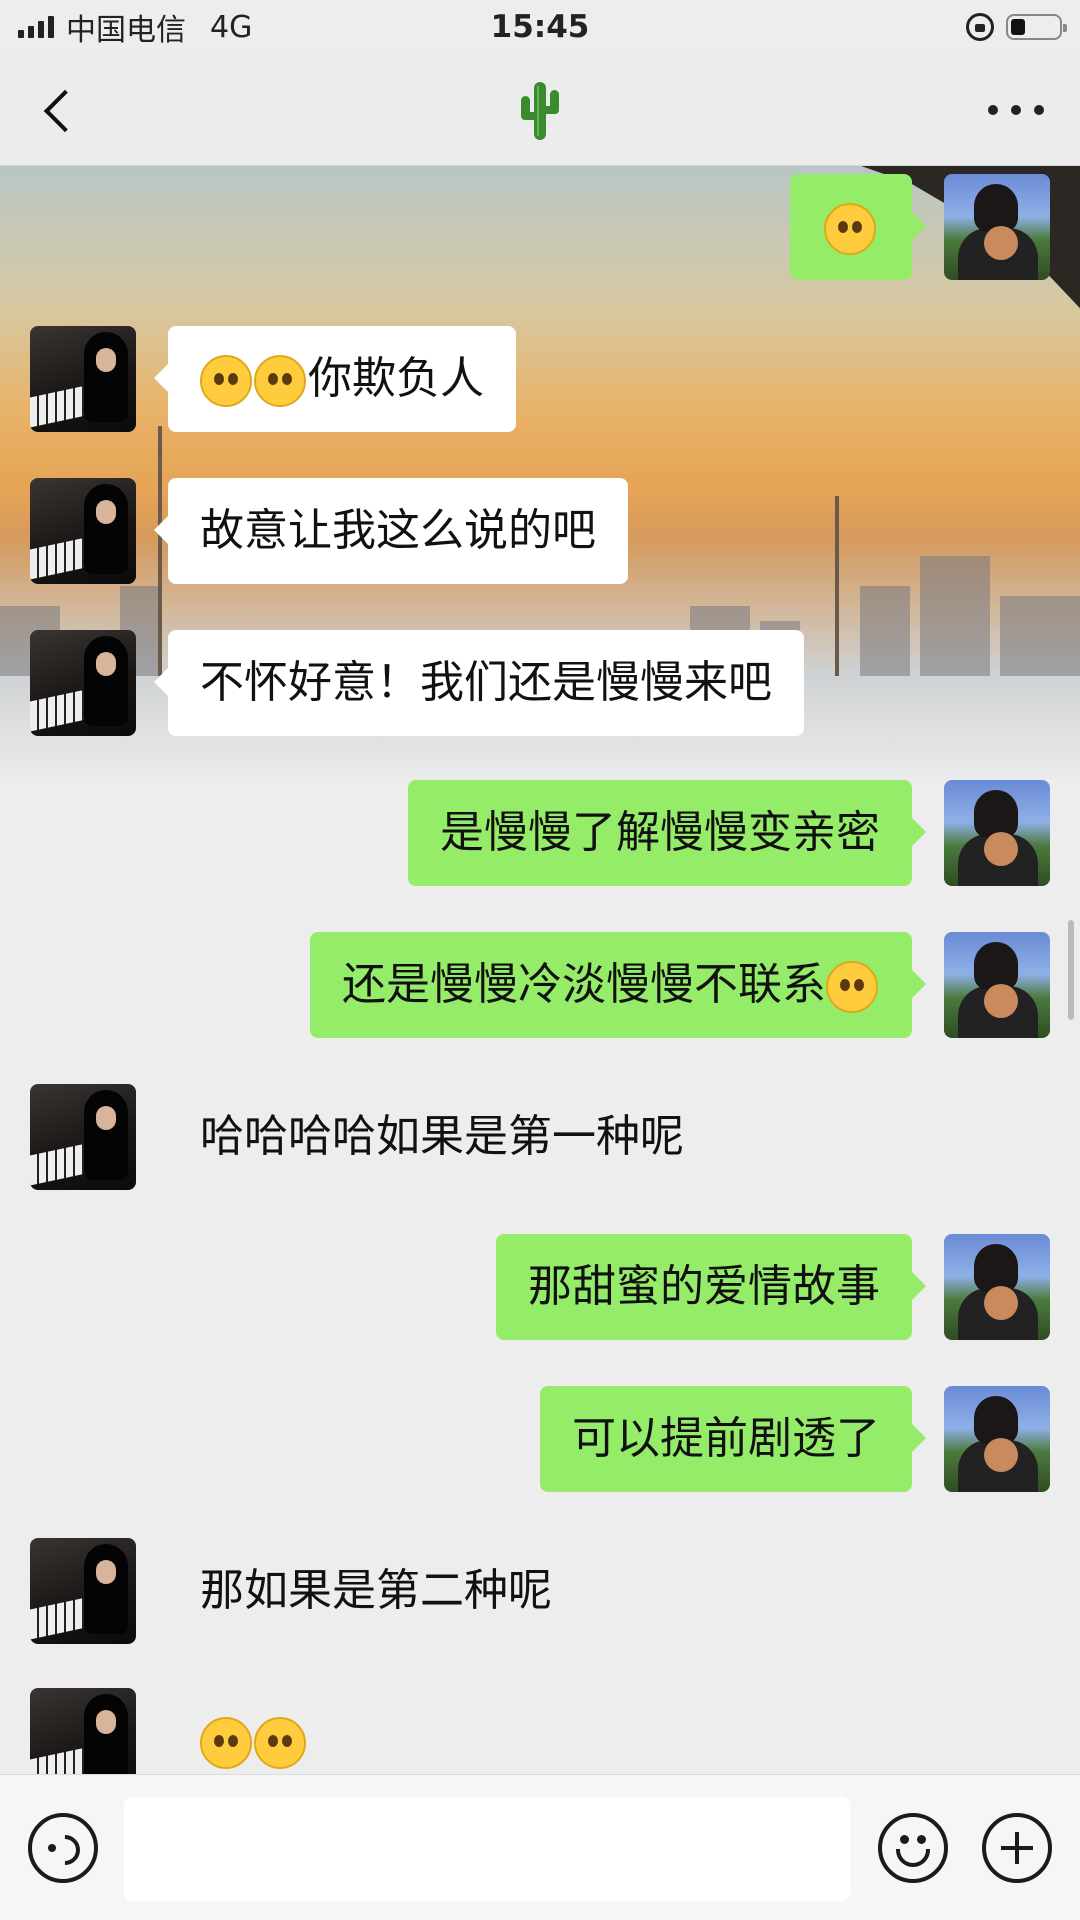 This screenshot has width=1080, height=1920. What do you see at coordinates (852, 987) in the screenshot?
I see `confused-emoji-icon` at bounding box center [852, 987].